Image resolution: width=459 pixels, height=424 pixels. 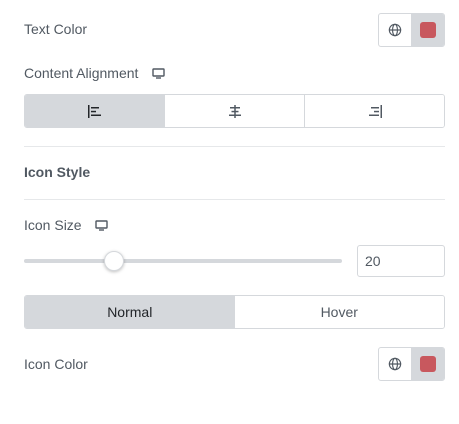 I want to click on align-right-icon, so click(x=375, y=111).